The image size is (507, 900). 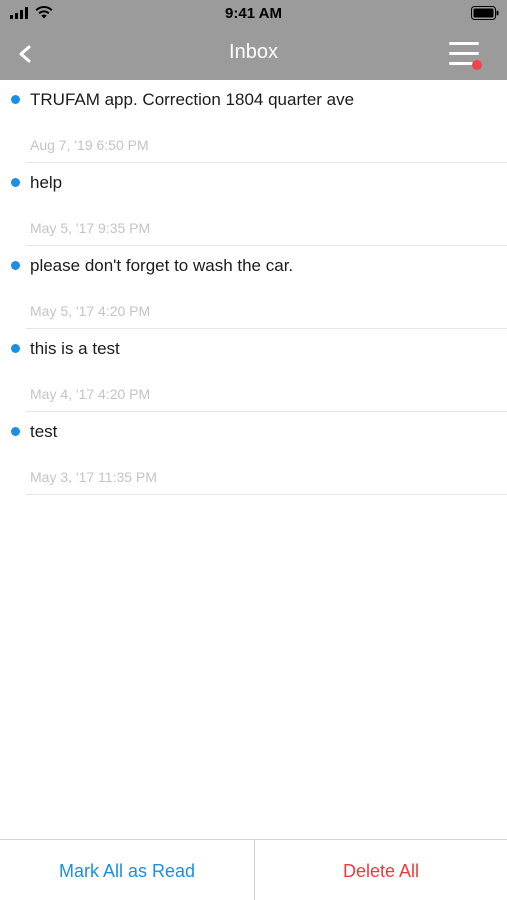 I want to click on notification-badge, so click(x=477, y=65).